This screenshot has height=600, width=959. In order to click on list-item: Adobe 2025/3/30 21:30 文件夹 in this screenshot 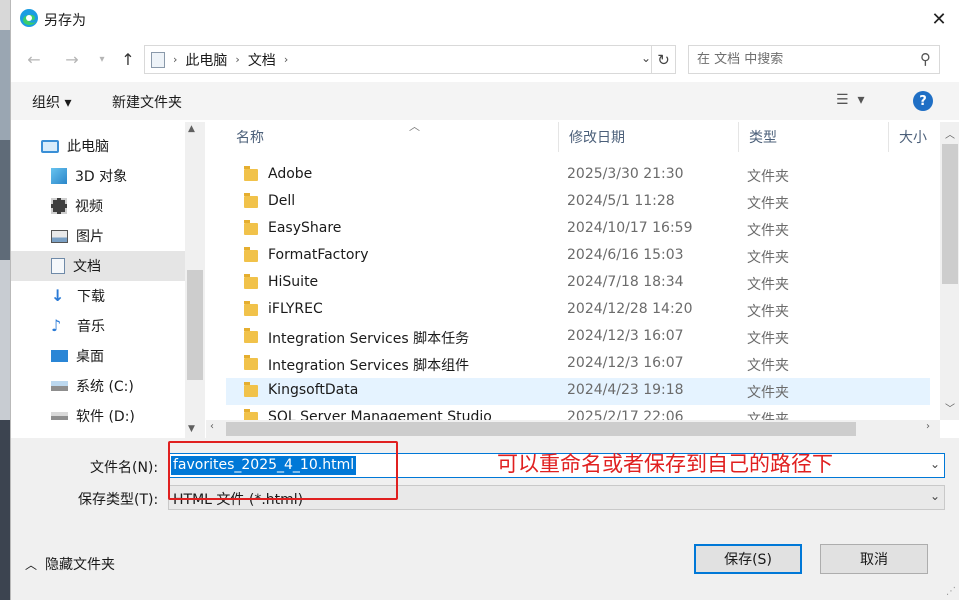, I will do `click(578, 175)`.